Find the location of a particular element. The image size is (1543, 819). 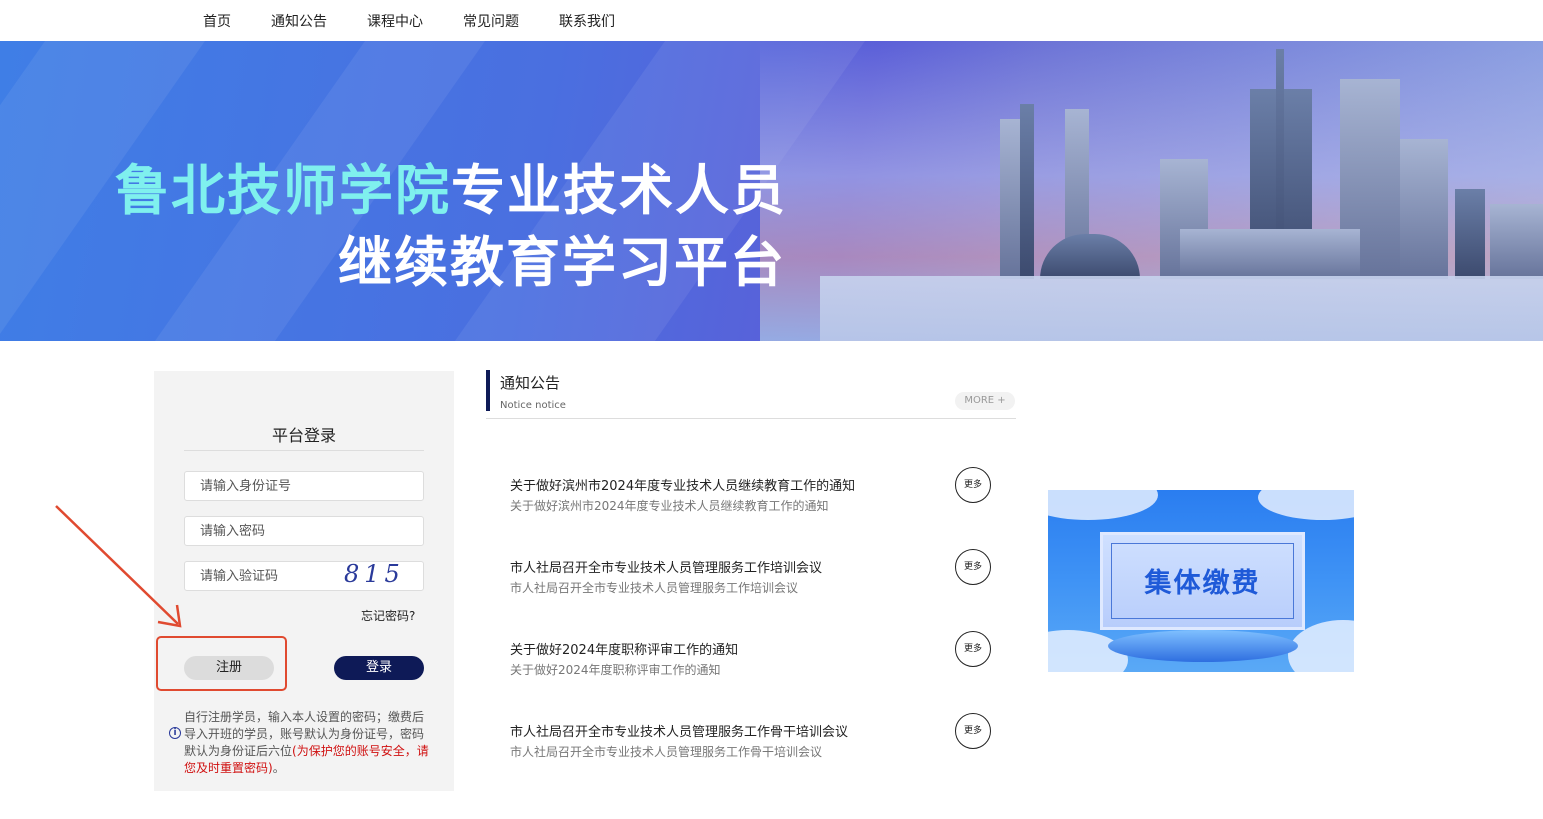

nav-item-notices: 通知公告 is located at coordinates (299, 21).